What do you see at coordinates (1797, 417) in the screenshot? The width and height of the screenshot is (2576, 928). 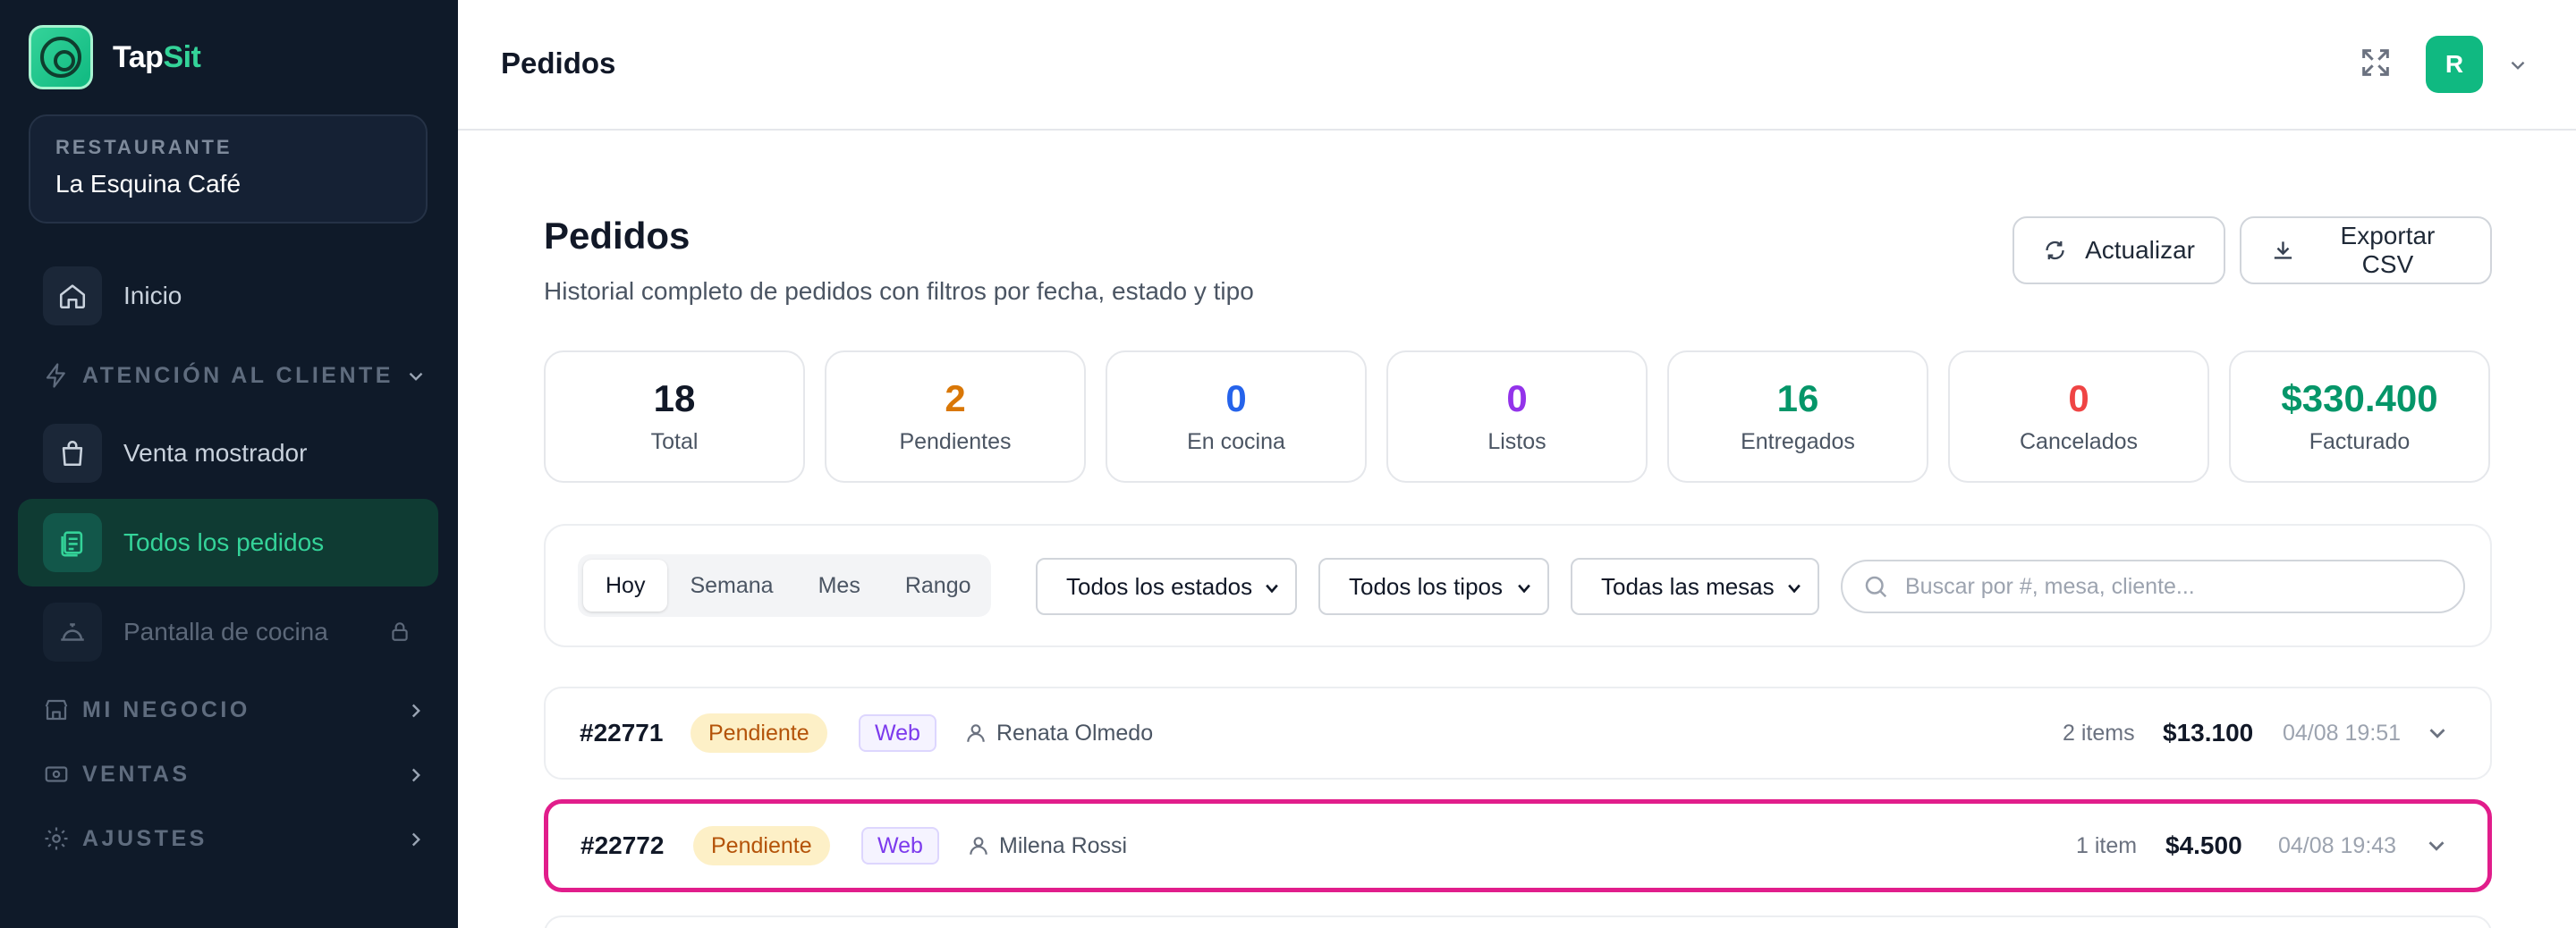 I see `stat-entregados: 16 Entregados` at bounding box center [1797, 417].